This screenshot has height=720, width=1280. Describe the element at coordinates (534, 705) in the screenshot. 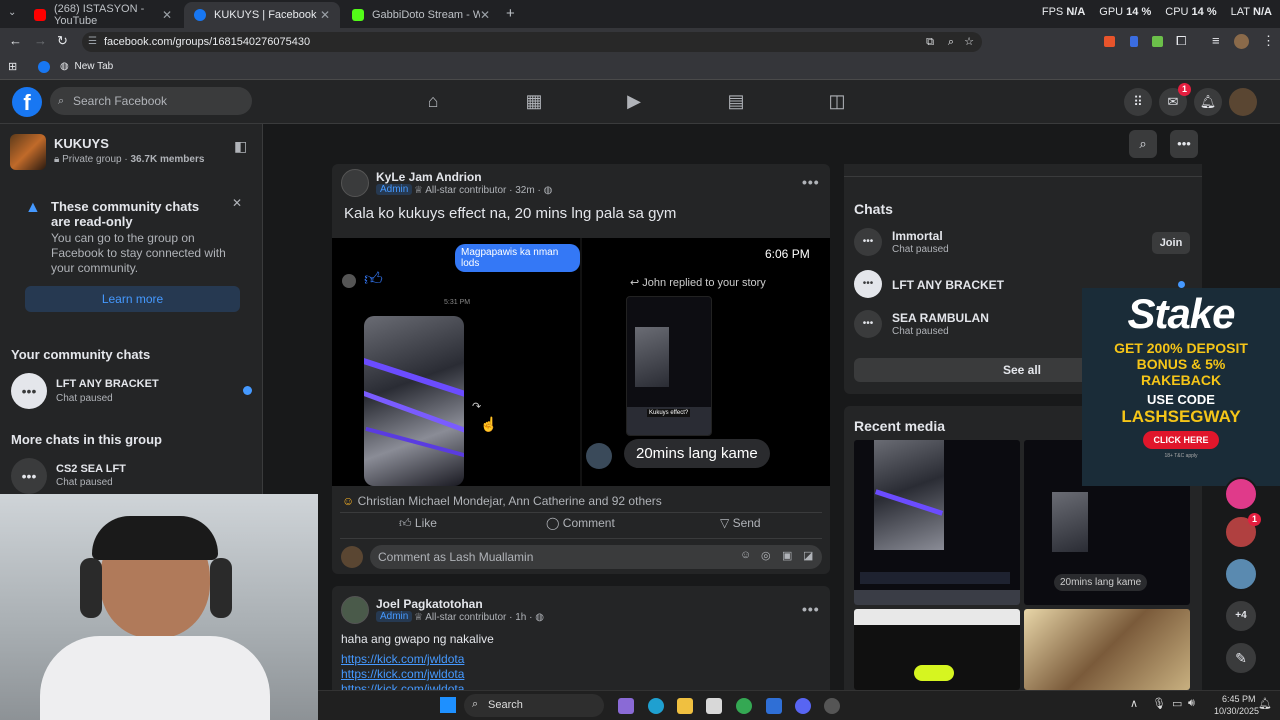

I see `taskbar-search: ⌕ Search` at that location.